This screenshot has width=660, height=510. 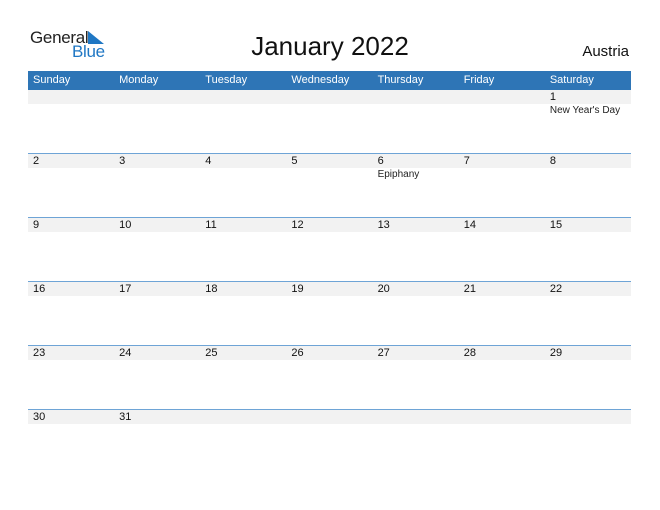 What do you see at coordinates (125, 289) in the screenshot?
I see `day-number: 17` at bounding box center [125, 289].